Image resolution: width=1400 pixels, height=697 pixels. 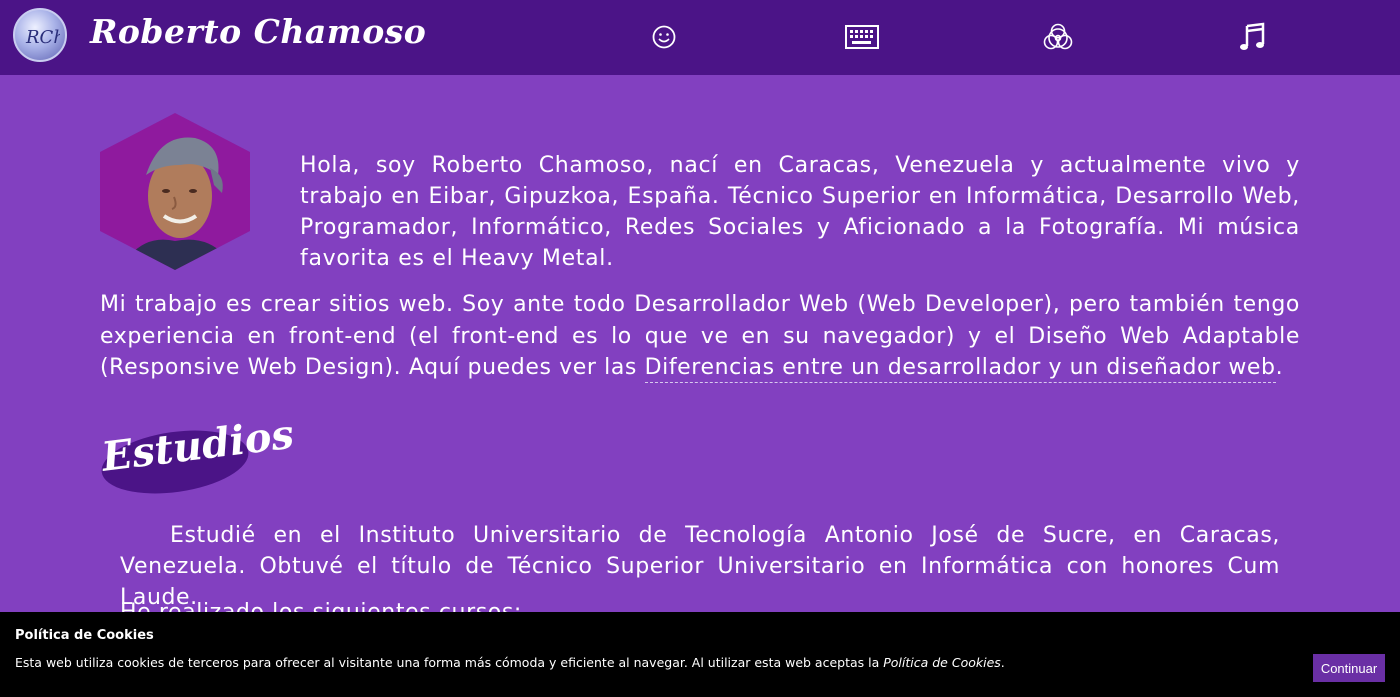 I want to click on continue-button: Continuar, so click(x=1349, y=668).